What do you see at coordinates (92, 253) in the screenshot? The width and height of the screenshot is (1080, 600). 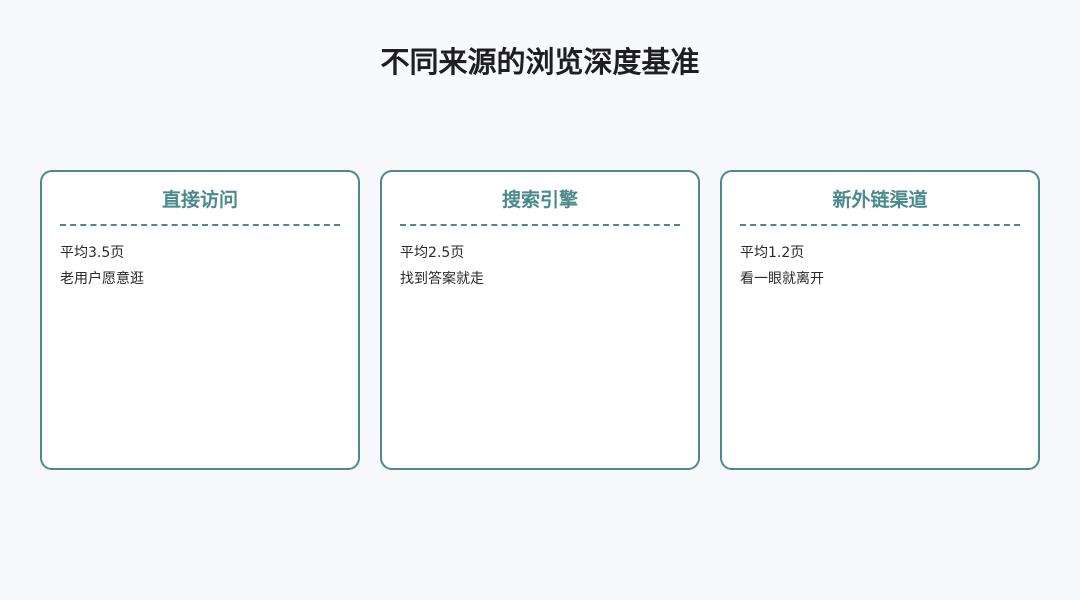 I see `card-metric: 平均3.5页` at bounding box center [92, 253].